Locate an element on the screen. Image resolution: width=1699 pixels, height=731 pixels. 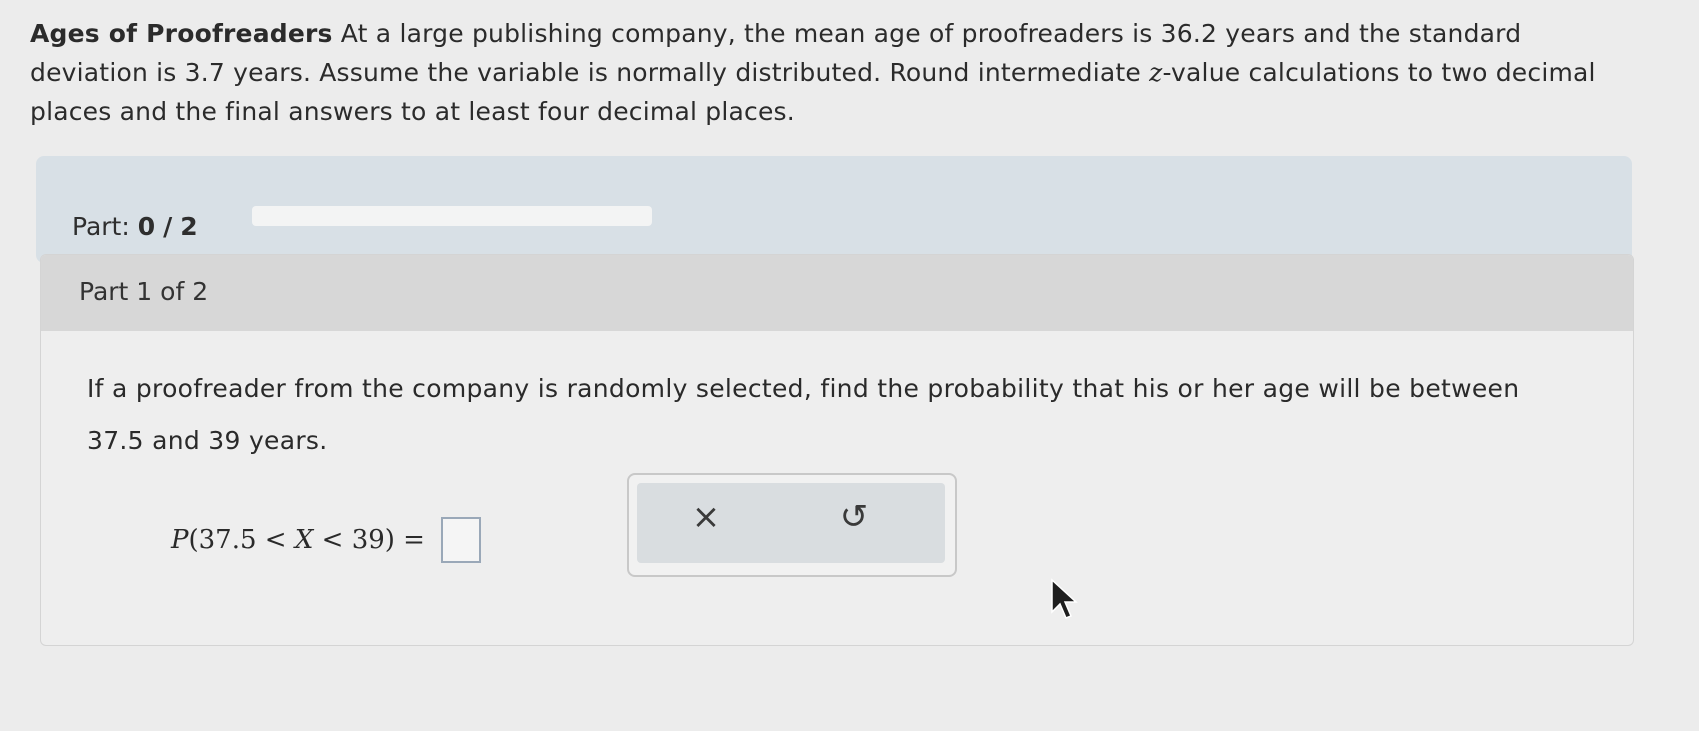
part-count-label: Part: is located at coordinates (101, 226).